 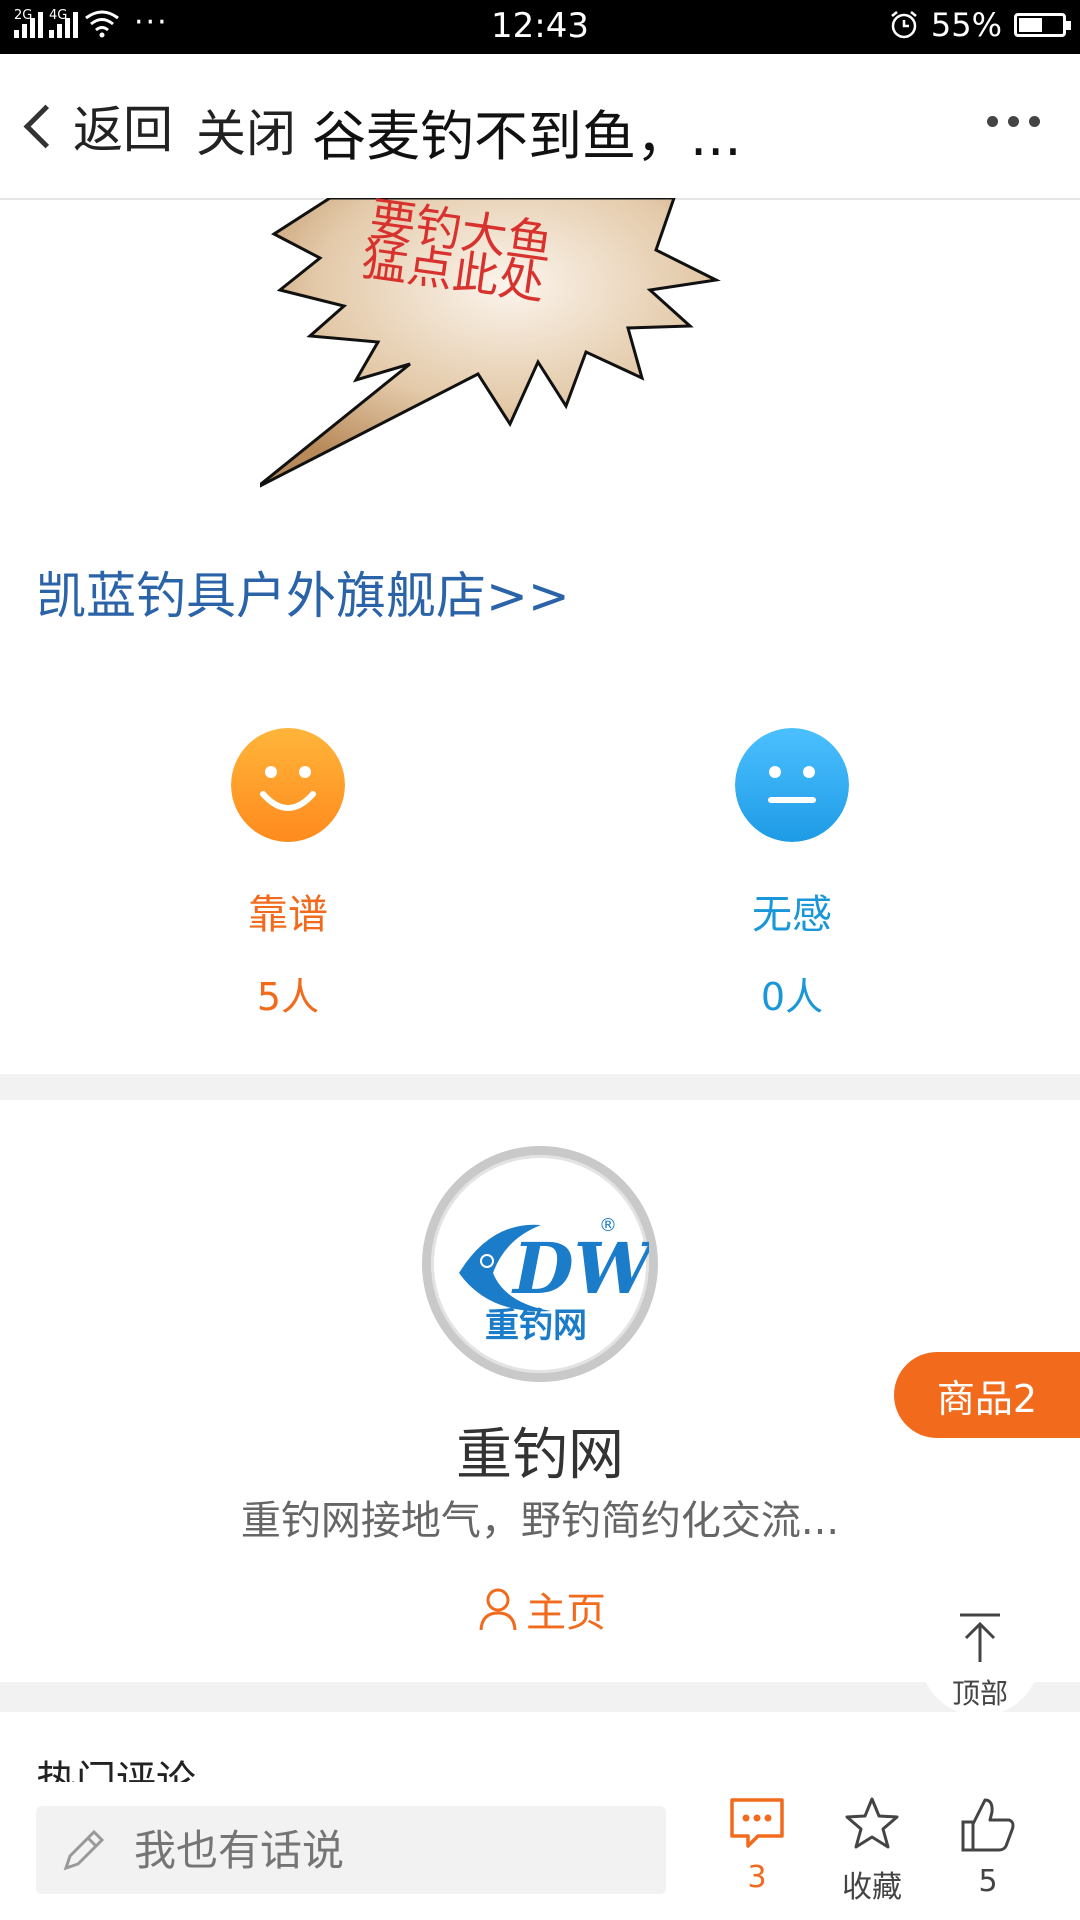 What do you see at coordinates (608, 1225) in the screenshot?
I see `logo-registered: ®` at bounding box center [608, 1225].